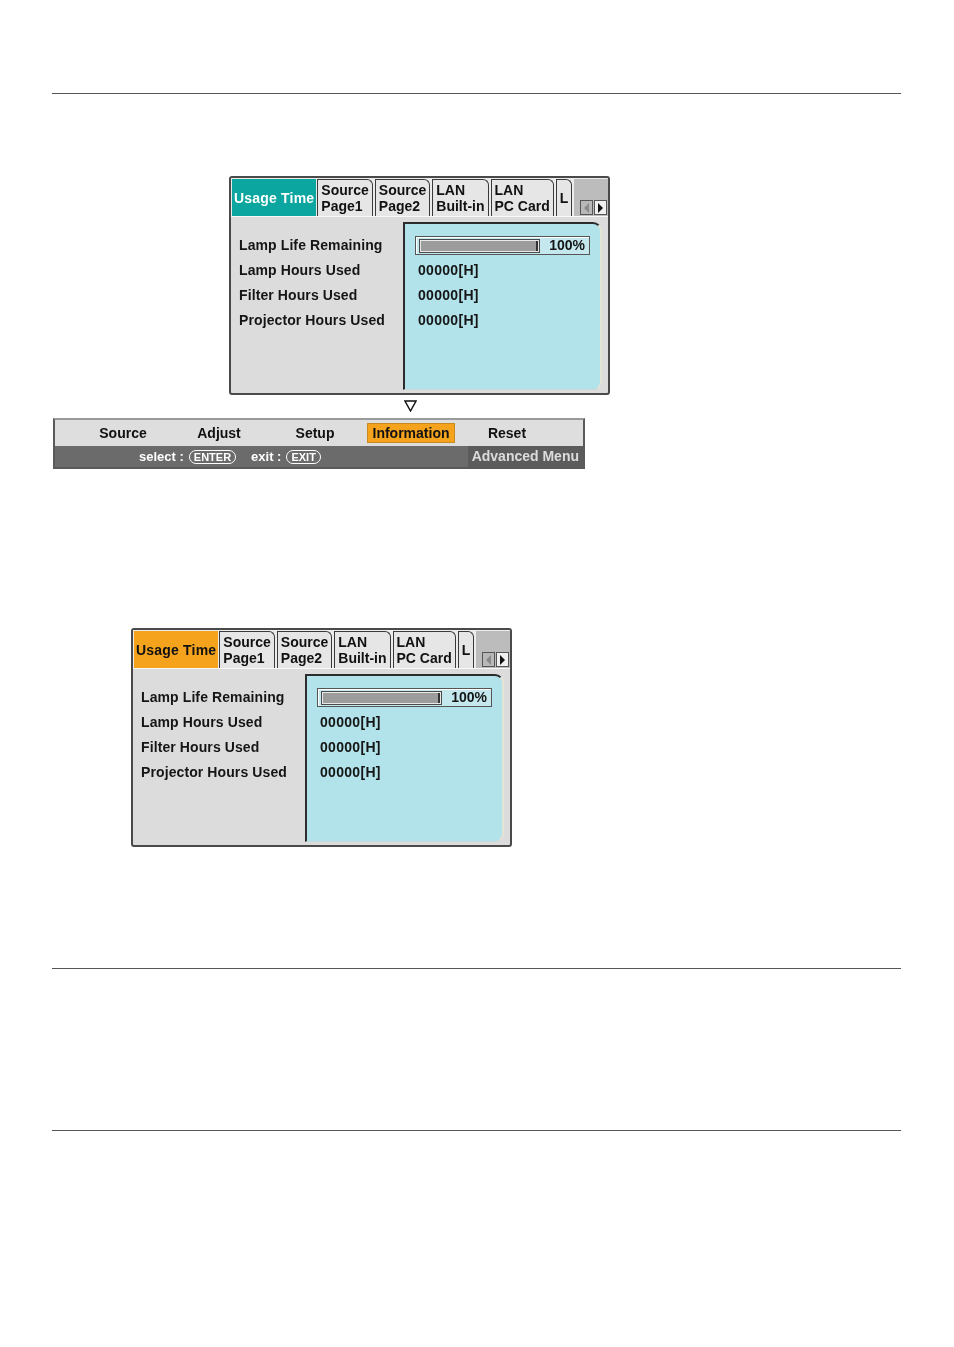  I want to click on down-triangle-icon, so click(410, 406).